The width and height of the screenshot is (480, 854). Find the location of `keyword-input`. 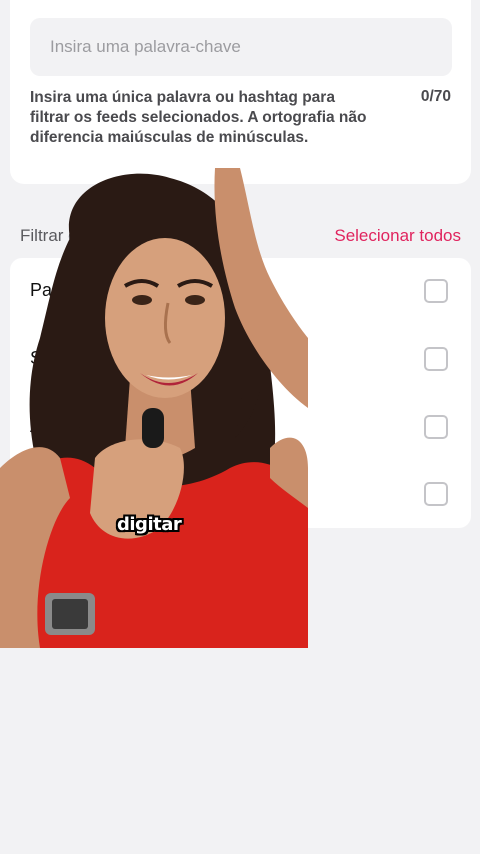

keyword-input is located at coordinates (241, 47).